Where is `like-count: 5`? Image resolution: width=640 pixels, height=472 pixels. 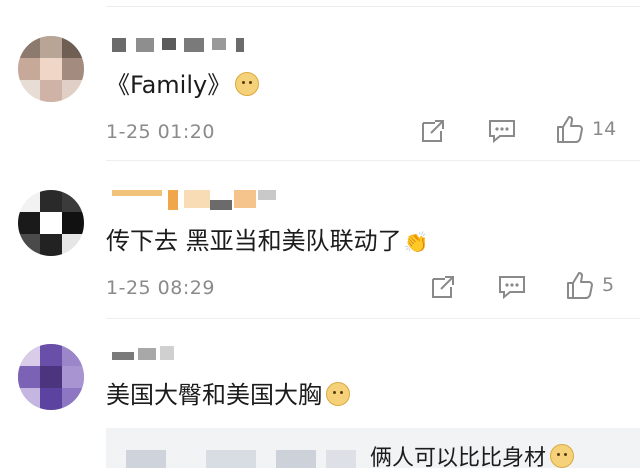 like-count: 5 is located at coordinates (608, 285).